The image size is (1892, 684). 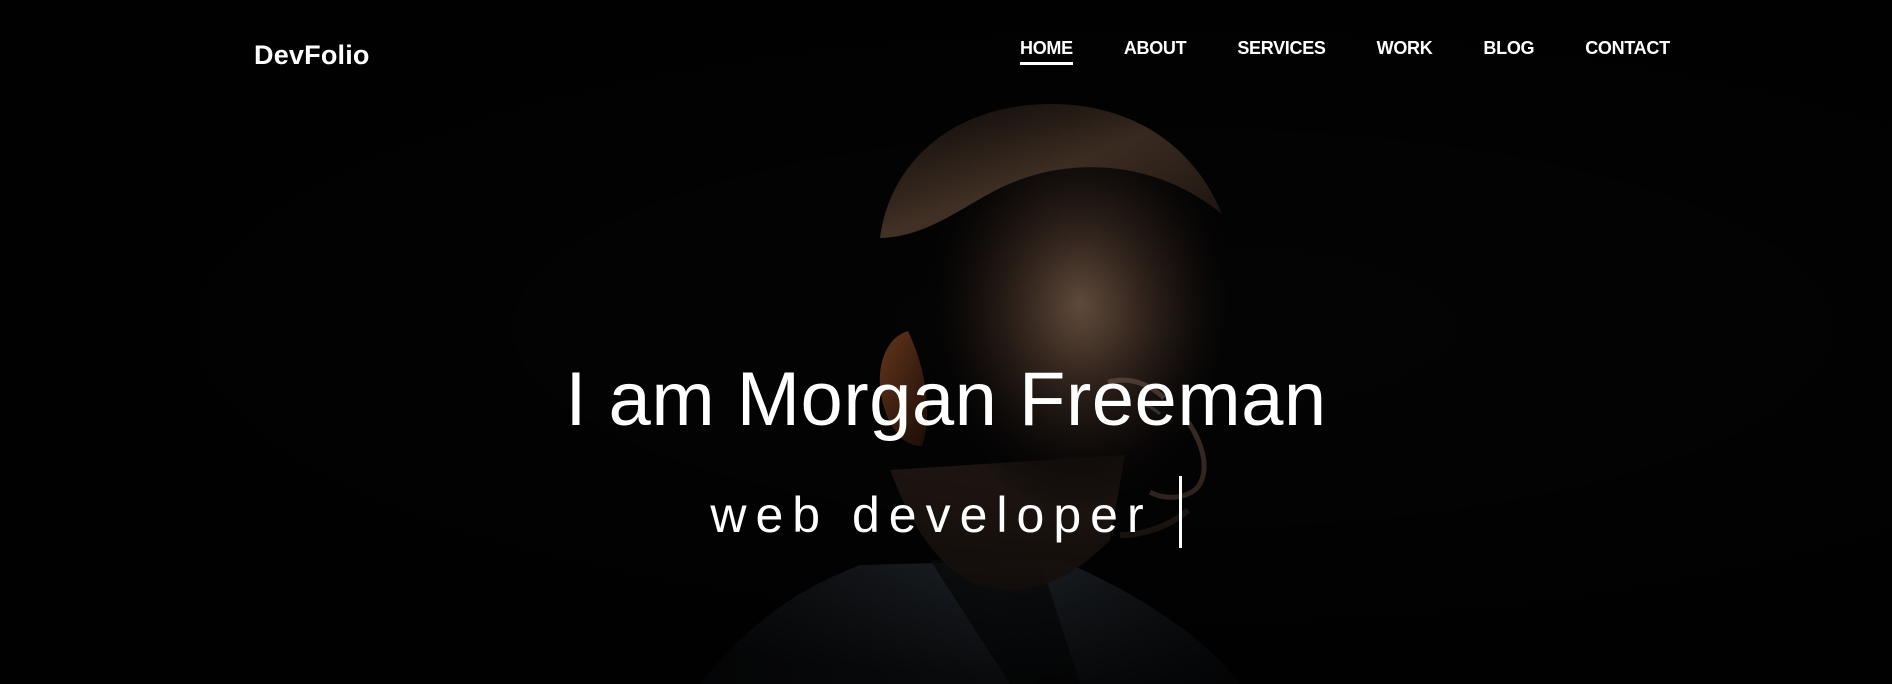 I want to click on nav-link-about: ABOUT, so click(x=1155, y=51).